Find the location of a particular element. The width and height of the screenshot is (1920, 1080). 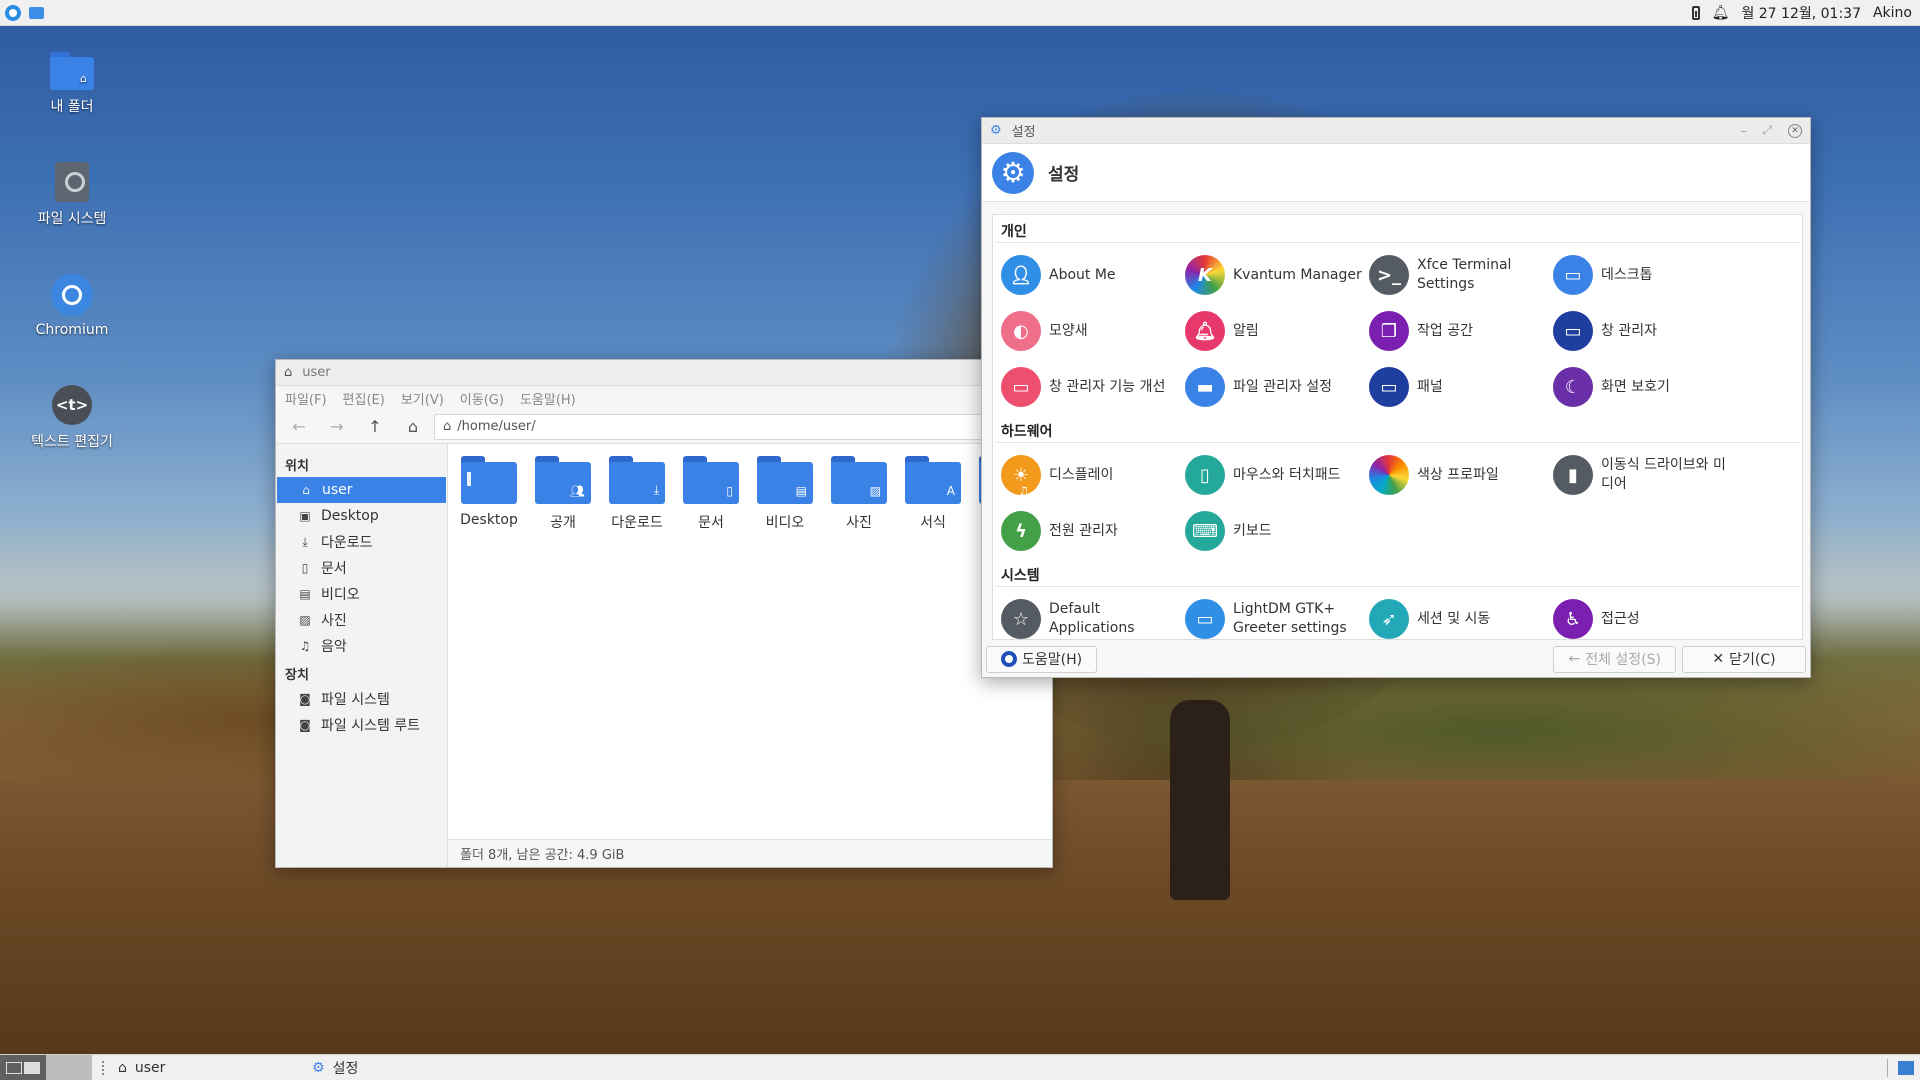

settings-item-default-apps: ☆ Default Applications is located at coordinates (1093, 615).